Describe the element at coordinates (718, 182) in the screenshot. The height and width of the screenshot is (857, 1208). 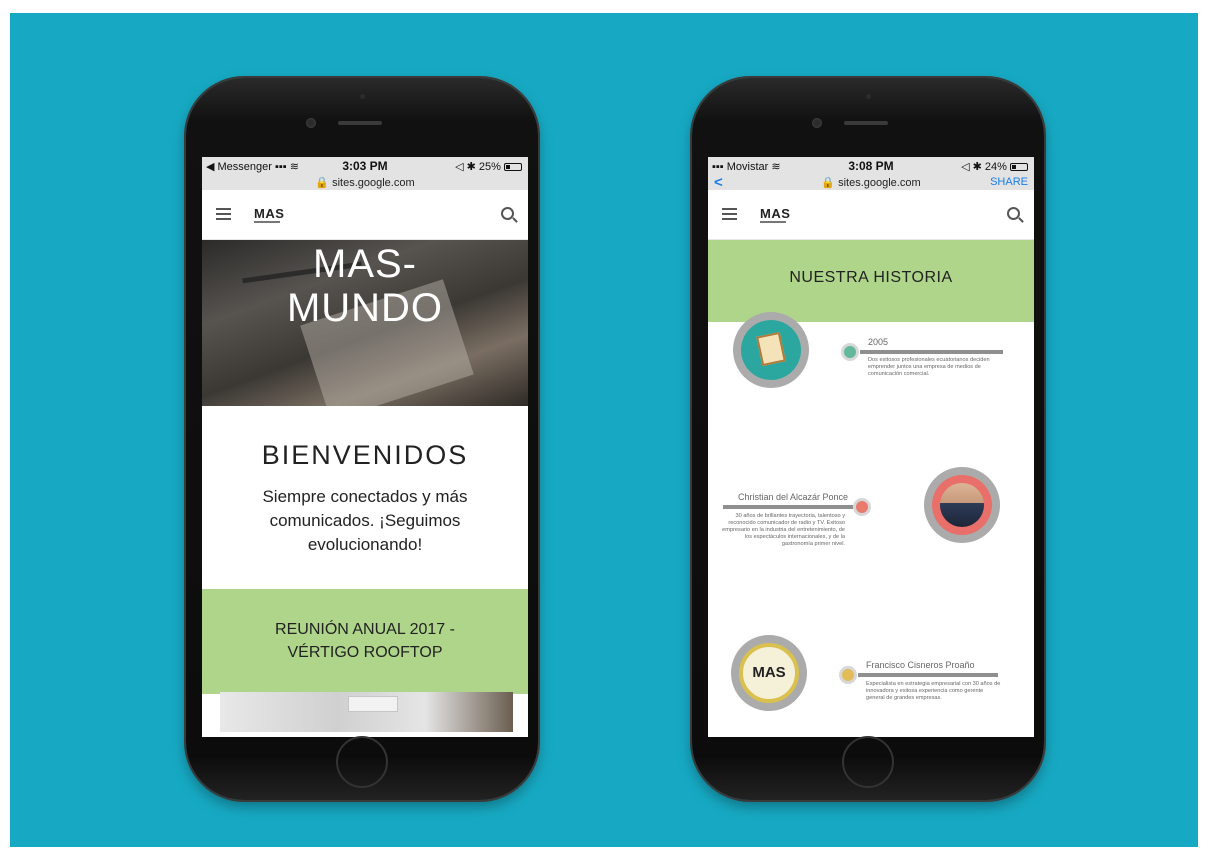
I see `back-icon: <` at that location.